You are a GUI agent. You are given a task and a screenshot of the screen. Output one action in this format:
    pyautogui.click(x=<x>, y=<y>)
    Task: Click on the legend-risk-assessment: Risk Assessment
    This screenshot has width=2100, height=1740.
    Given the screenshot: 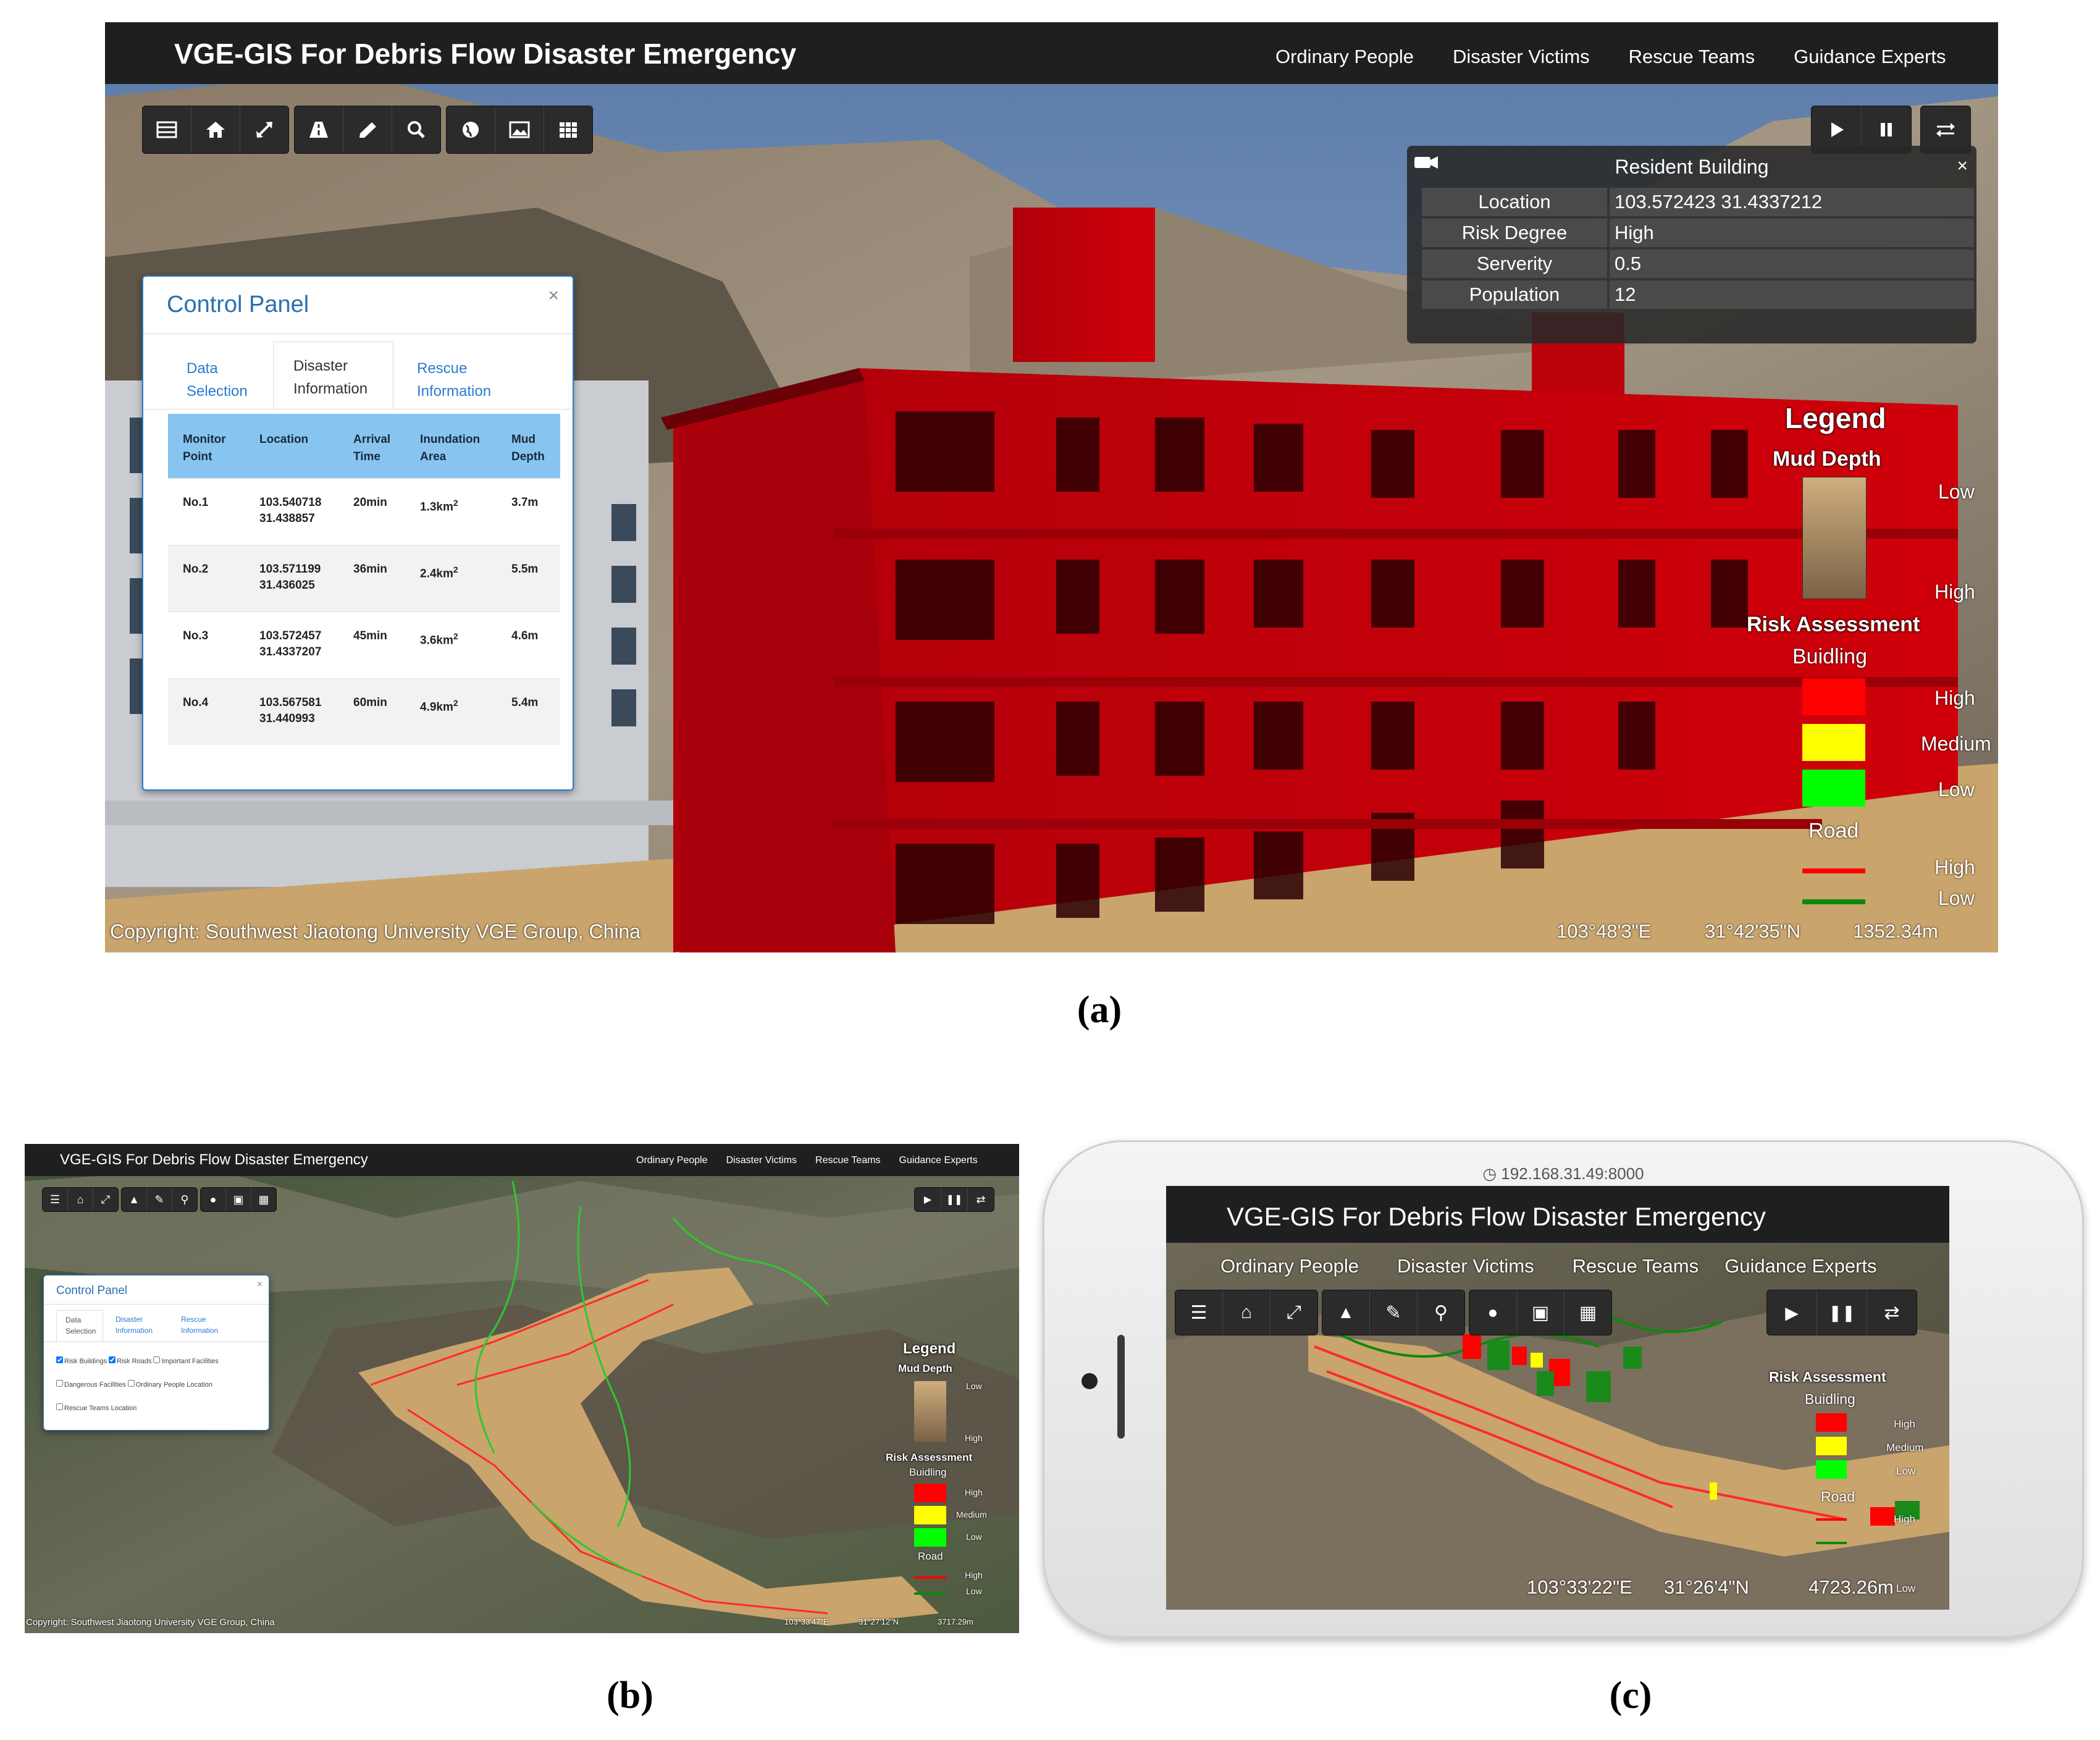 What is the action you would take?
    pyautogui.click(x=1834, y=624)
    